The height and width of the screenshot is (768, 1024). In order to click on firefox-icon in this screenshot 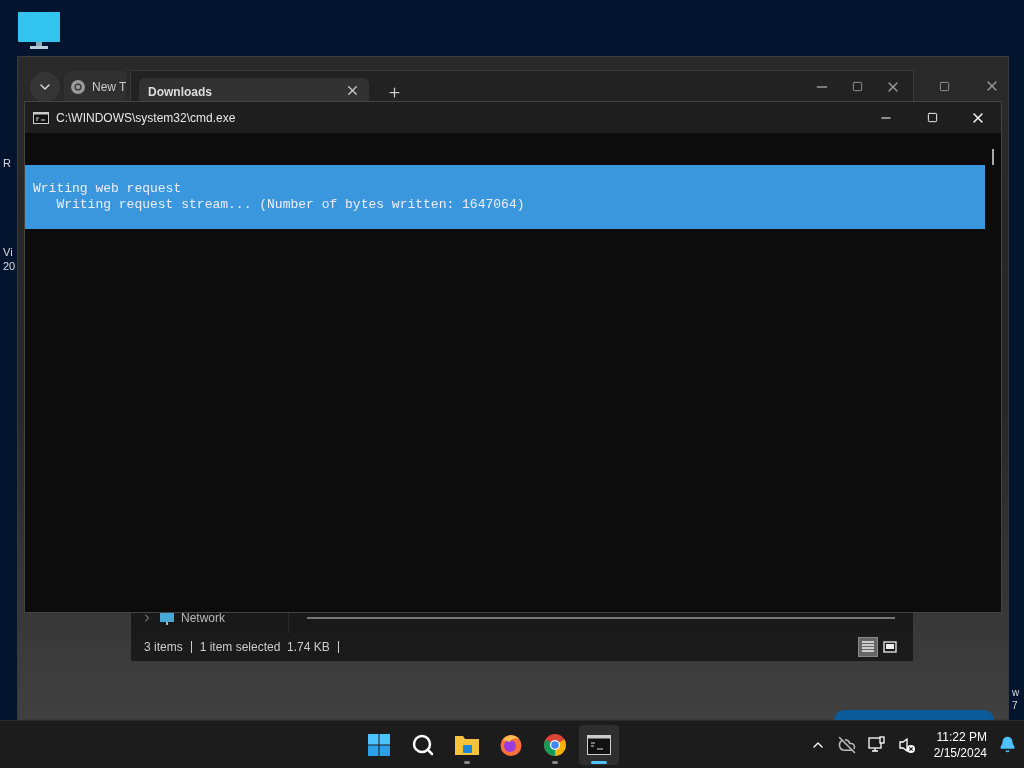, I will do `click(510, 744)`.